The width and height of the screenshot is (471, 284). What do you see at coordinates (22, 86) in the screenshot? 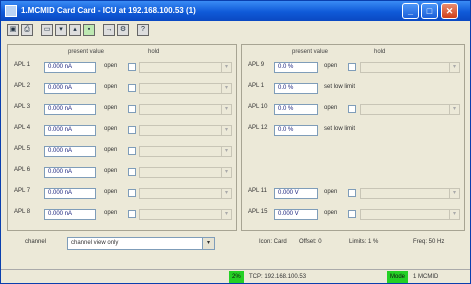
I see `row-label: APL 2` at bounding box center [22, 86].